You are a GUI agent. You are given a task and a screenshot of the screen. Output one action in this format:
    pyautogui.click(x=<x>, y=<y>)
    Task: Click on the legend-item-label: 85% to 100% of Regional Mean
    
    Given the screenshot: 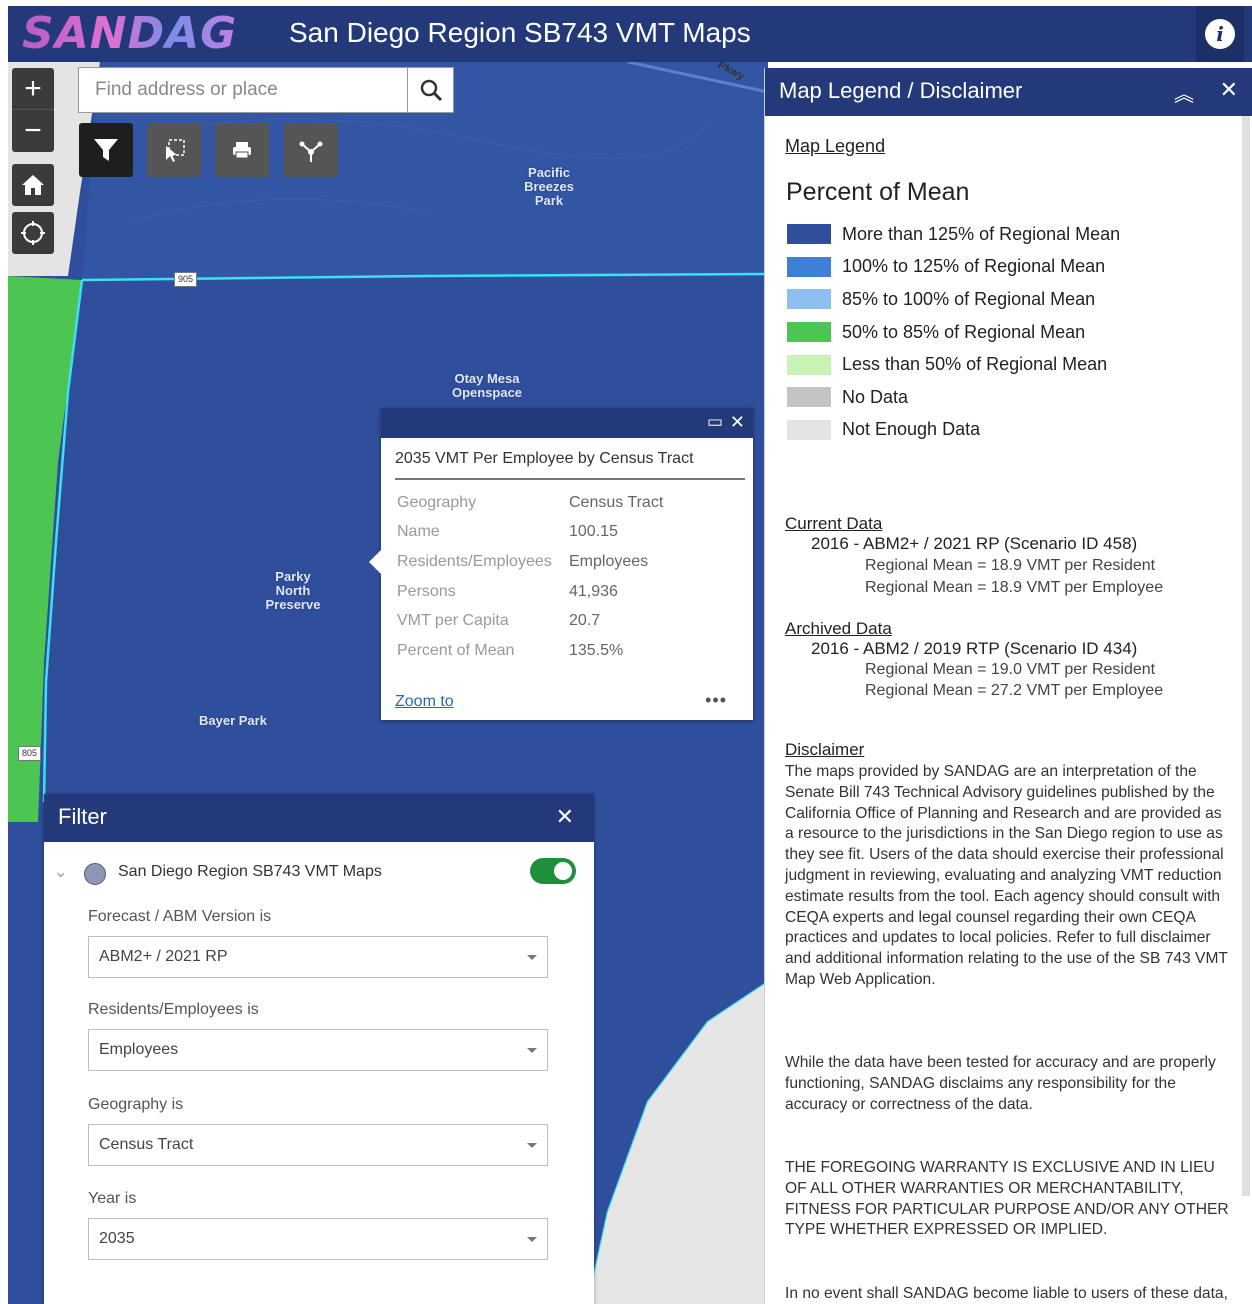 What is the action you would take?
    pyautogui.click(x=969, y=298)
    